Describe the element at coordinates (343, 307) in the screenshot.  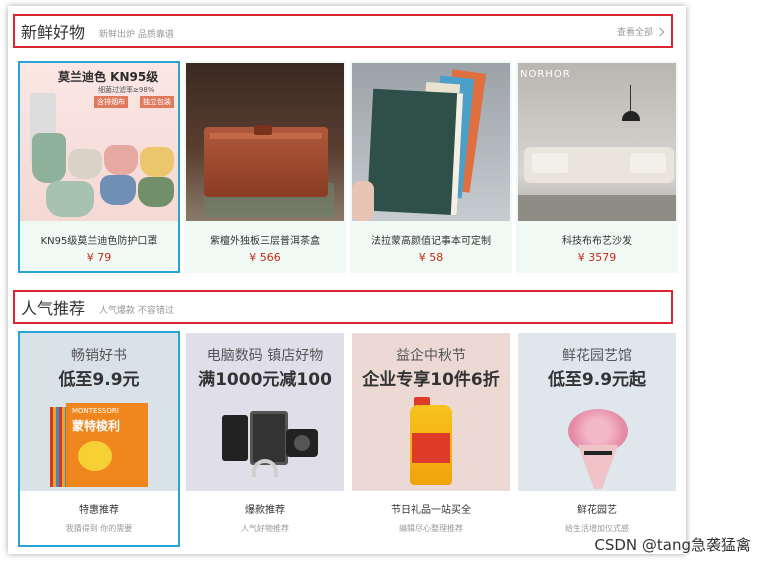
I see `section-header-popular: 人气推荐 人气爆款 不容错过` at that location.